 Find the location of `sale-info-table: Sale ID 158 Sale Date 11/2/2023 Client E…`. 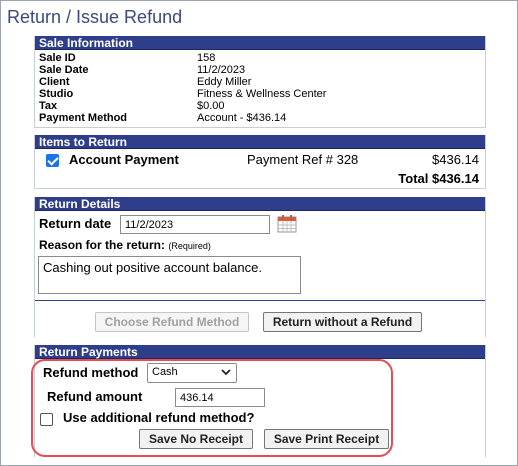

sale-info-table: Sale ID 158 Sale Date 11/2/2023 Client E… is located at coordinates (182, 88).